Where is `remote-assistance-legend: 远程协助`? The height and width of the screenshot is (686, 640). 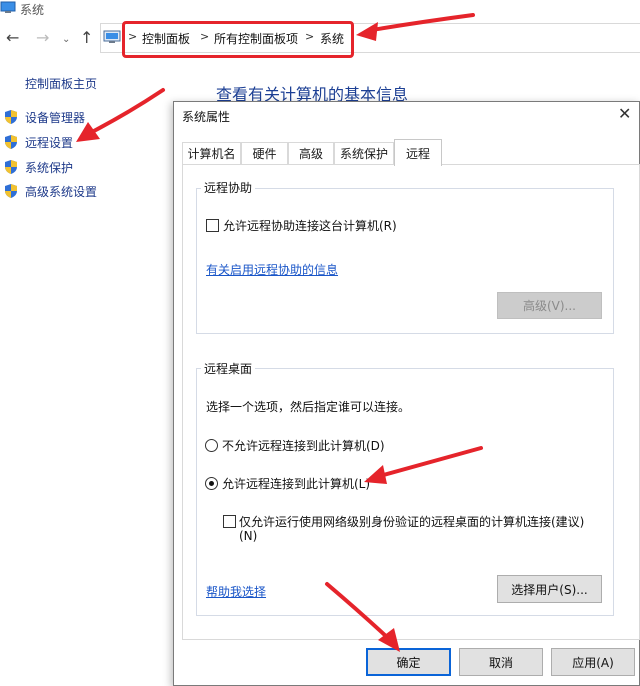
remote-assistance-legend: 远程协助 is located at coordinates (228, 187).